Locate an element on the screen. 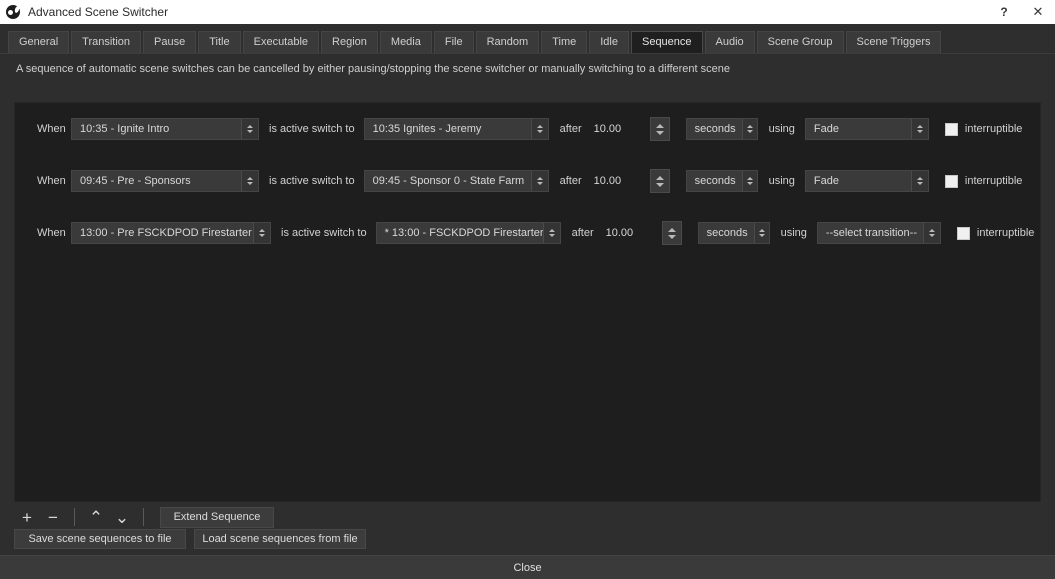  extend-sequence-button: Extend Sequence is located at coordinates (217, 517).